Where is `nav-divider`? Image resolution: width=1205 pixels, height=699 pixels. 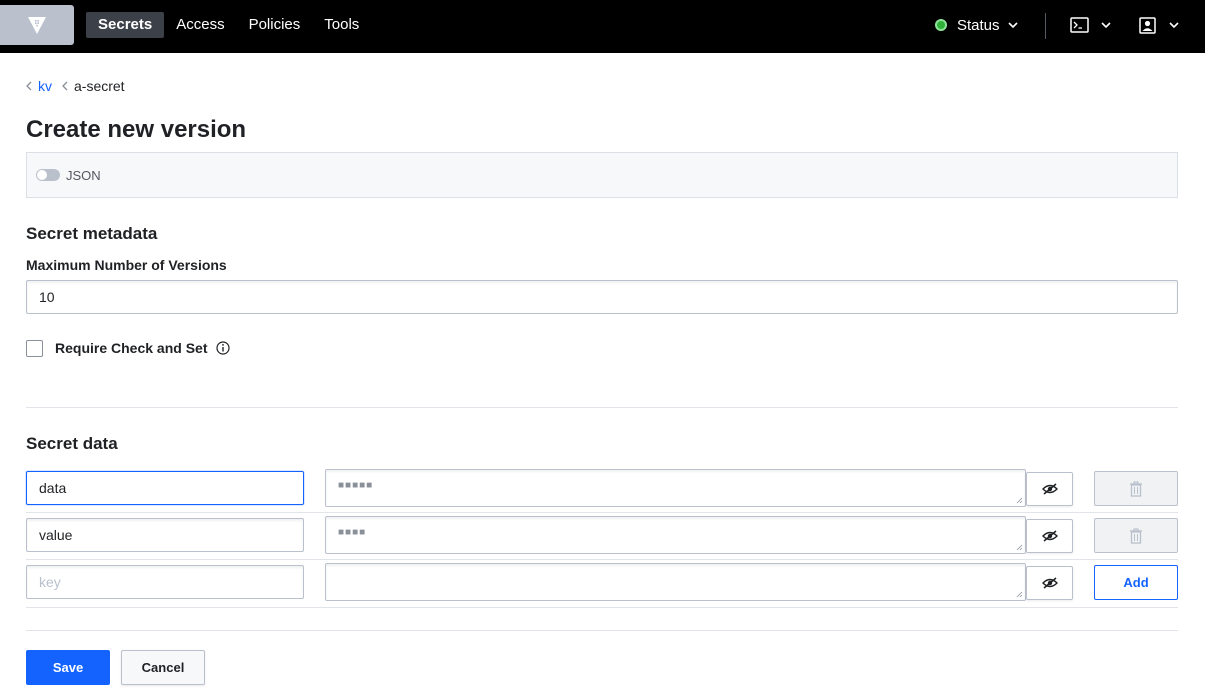
nav-divider is located at coordinates (1045, 26).